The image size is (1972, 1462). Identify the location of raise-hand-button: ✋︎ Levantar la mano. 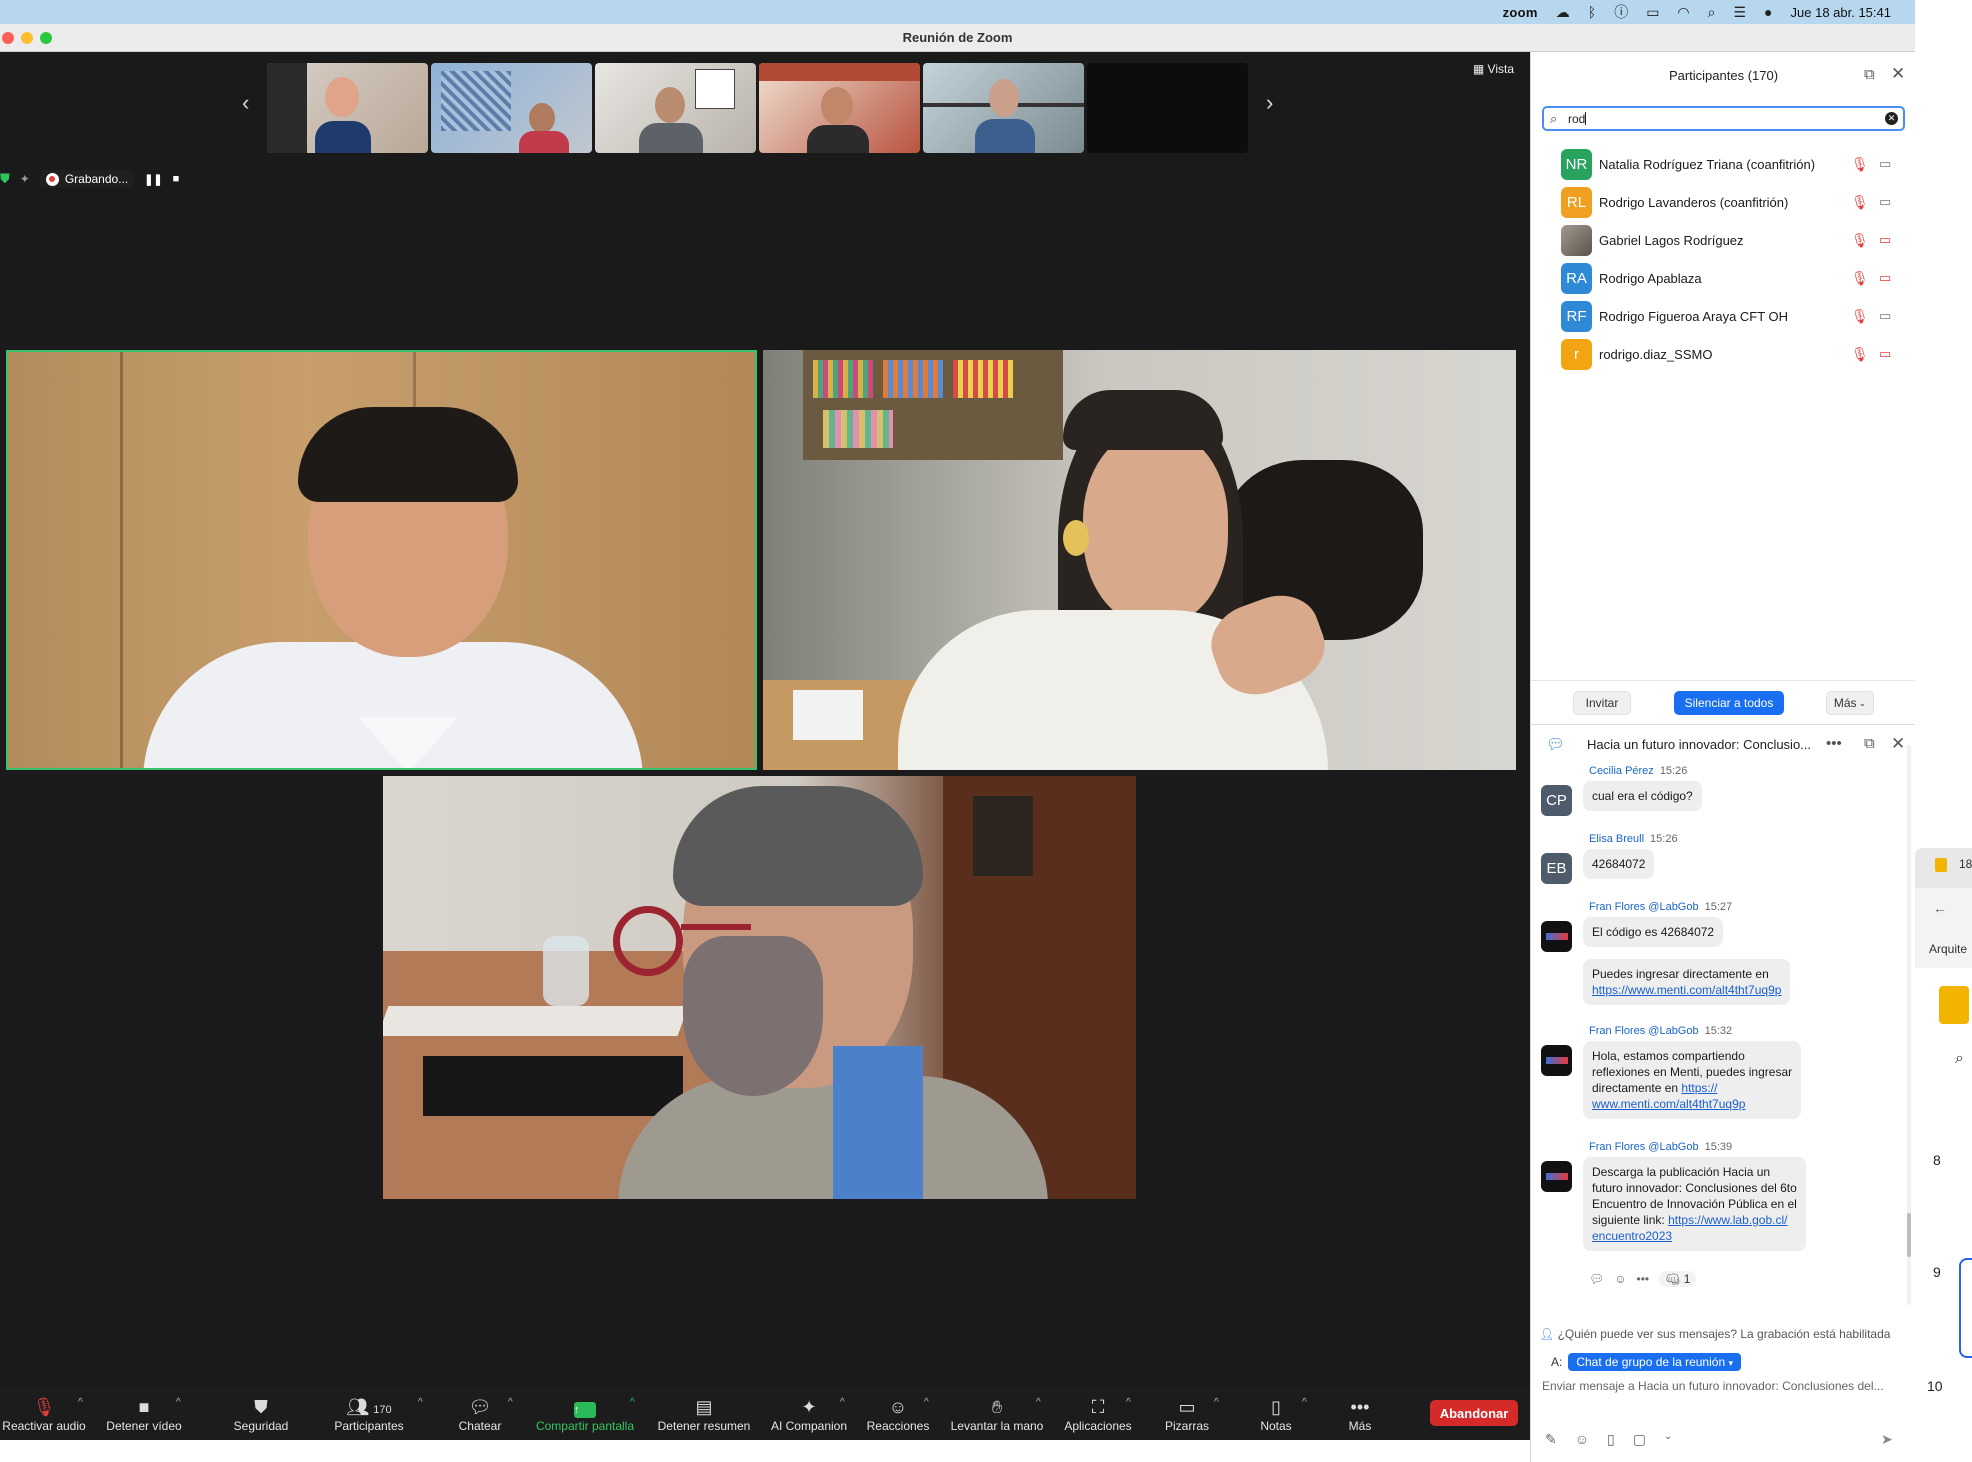
(997, 1413).